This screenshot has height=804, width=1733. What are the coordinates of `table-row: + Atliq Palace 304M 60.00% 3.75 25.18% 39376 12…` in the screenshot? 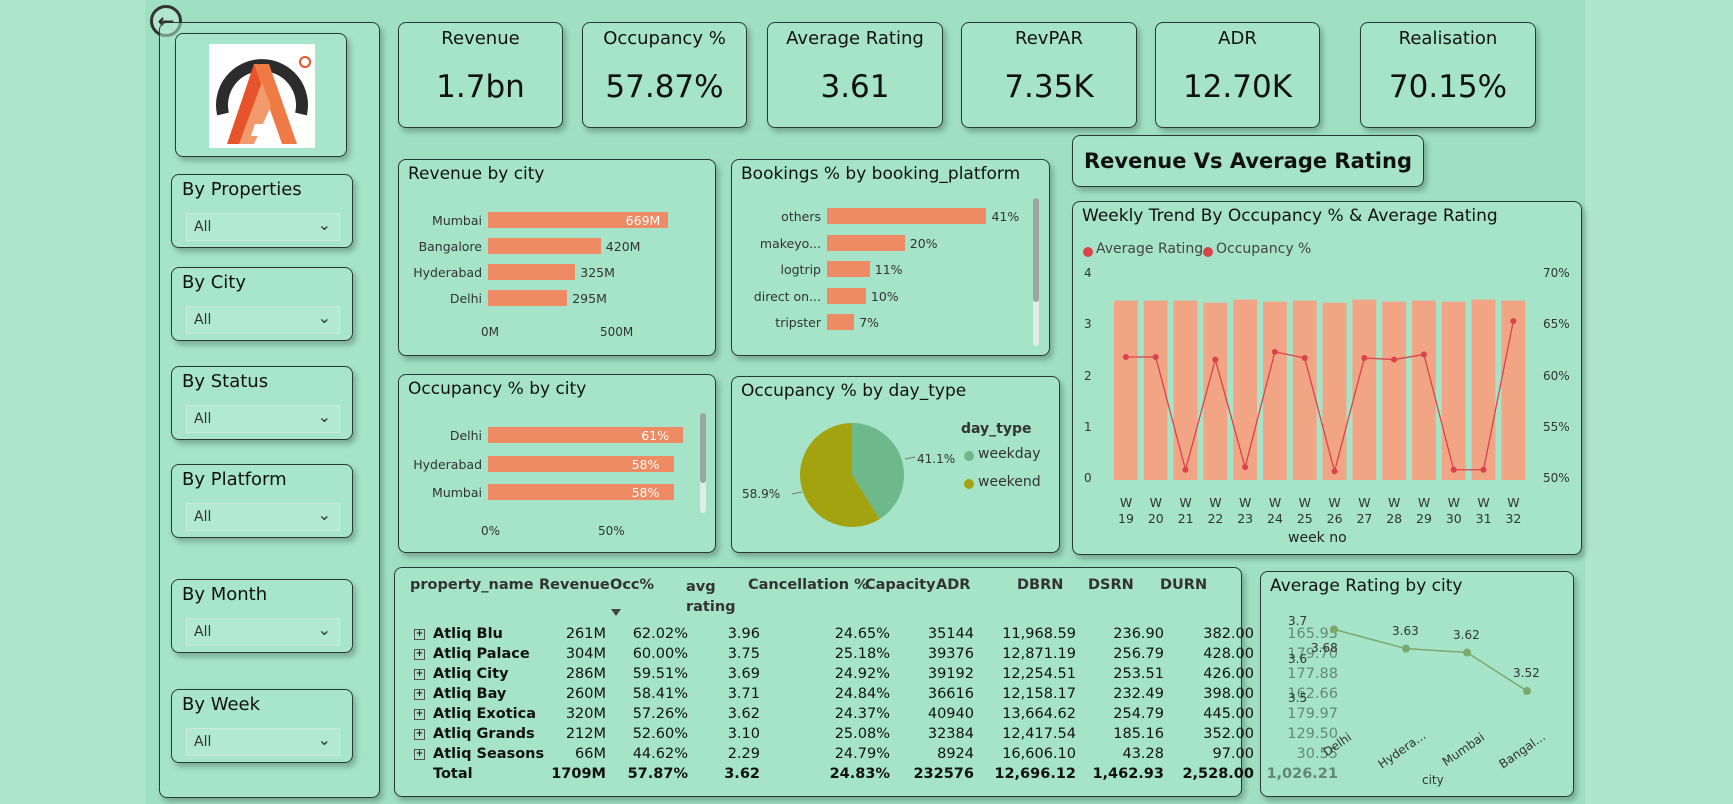 It's located at (876, 654).